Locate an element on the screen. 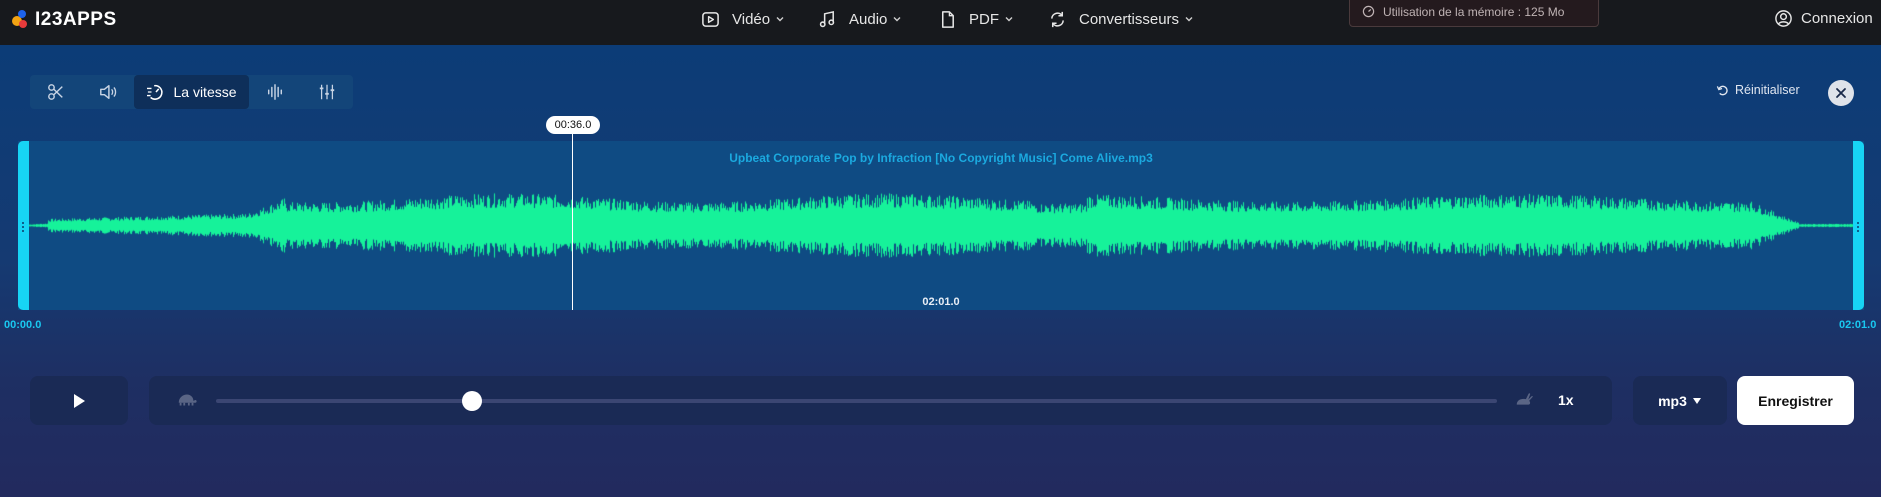 The height and width of the screenshot is (497, 1881). cut-tool-button is located at coordinates (56, 92).